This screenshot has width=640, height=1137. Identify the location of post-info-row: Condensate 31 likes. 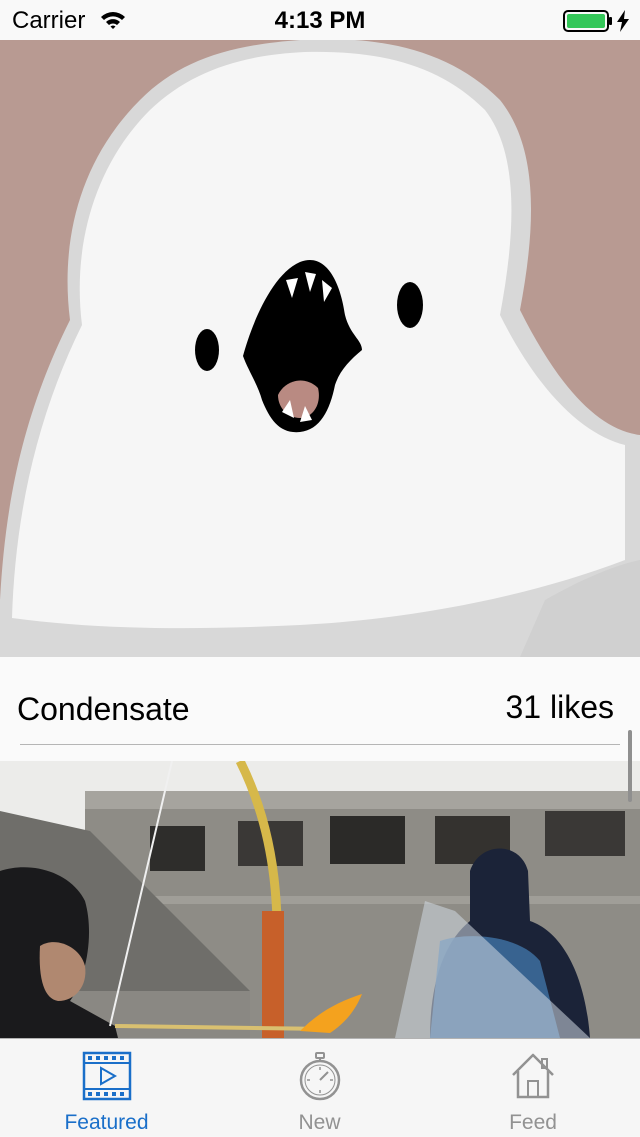
(320, 701).